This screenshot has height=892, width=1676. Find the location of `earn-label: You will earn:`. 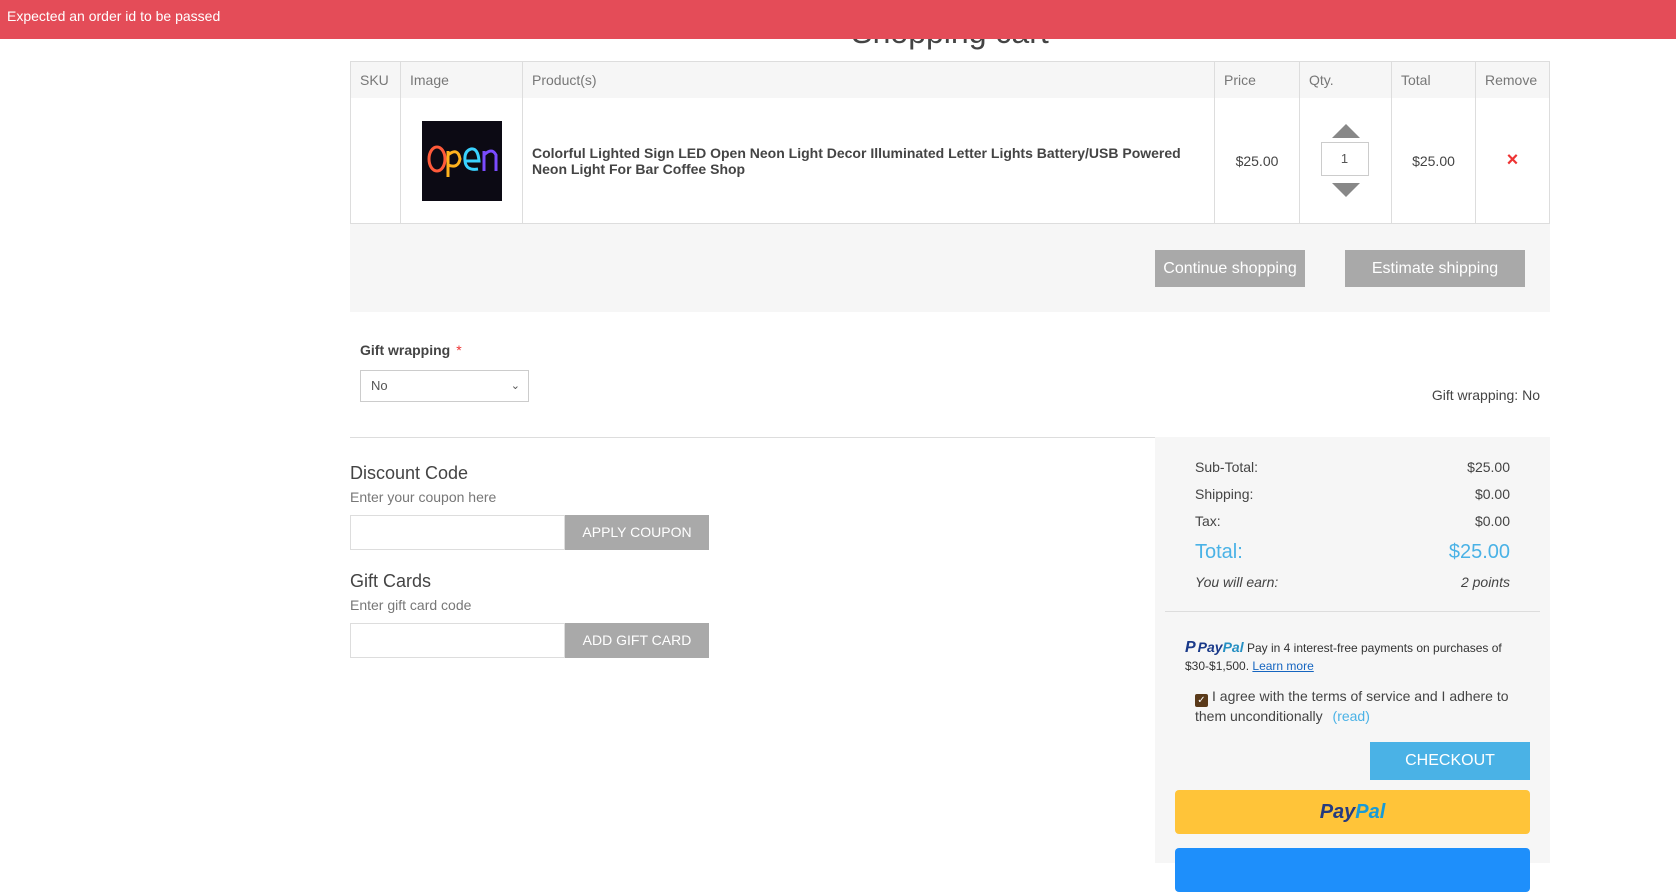

earn-label: You will earn: is located at coordinates (1237, 582).